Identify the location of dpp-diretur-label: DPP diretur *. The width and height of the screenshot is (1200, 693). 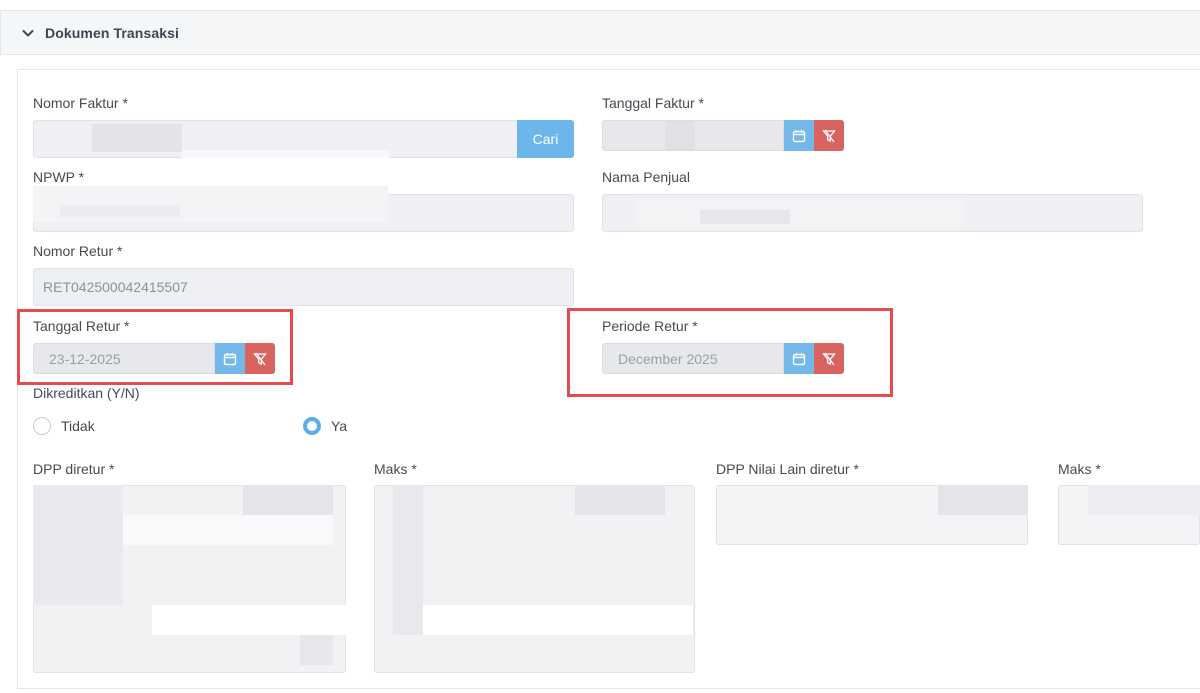
(74, 469).